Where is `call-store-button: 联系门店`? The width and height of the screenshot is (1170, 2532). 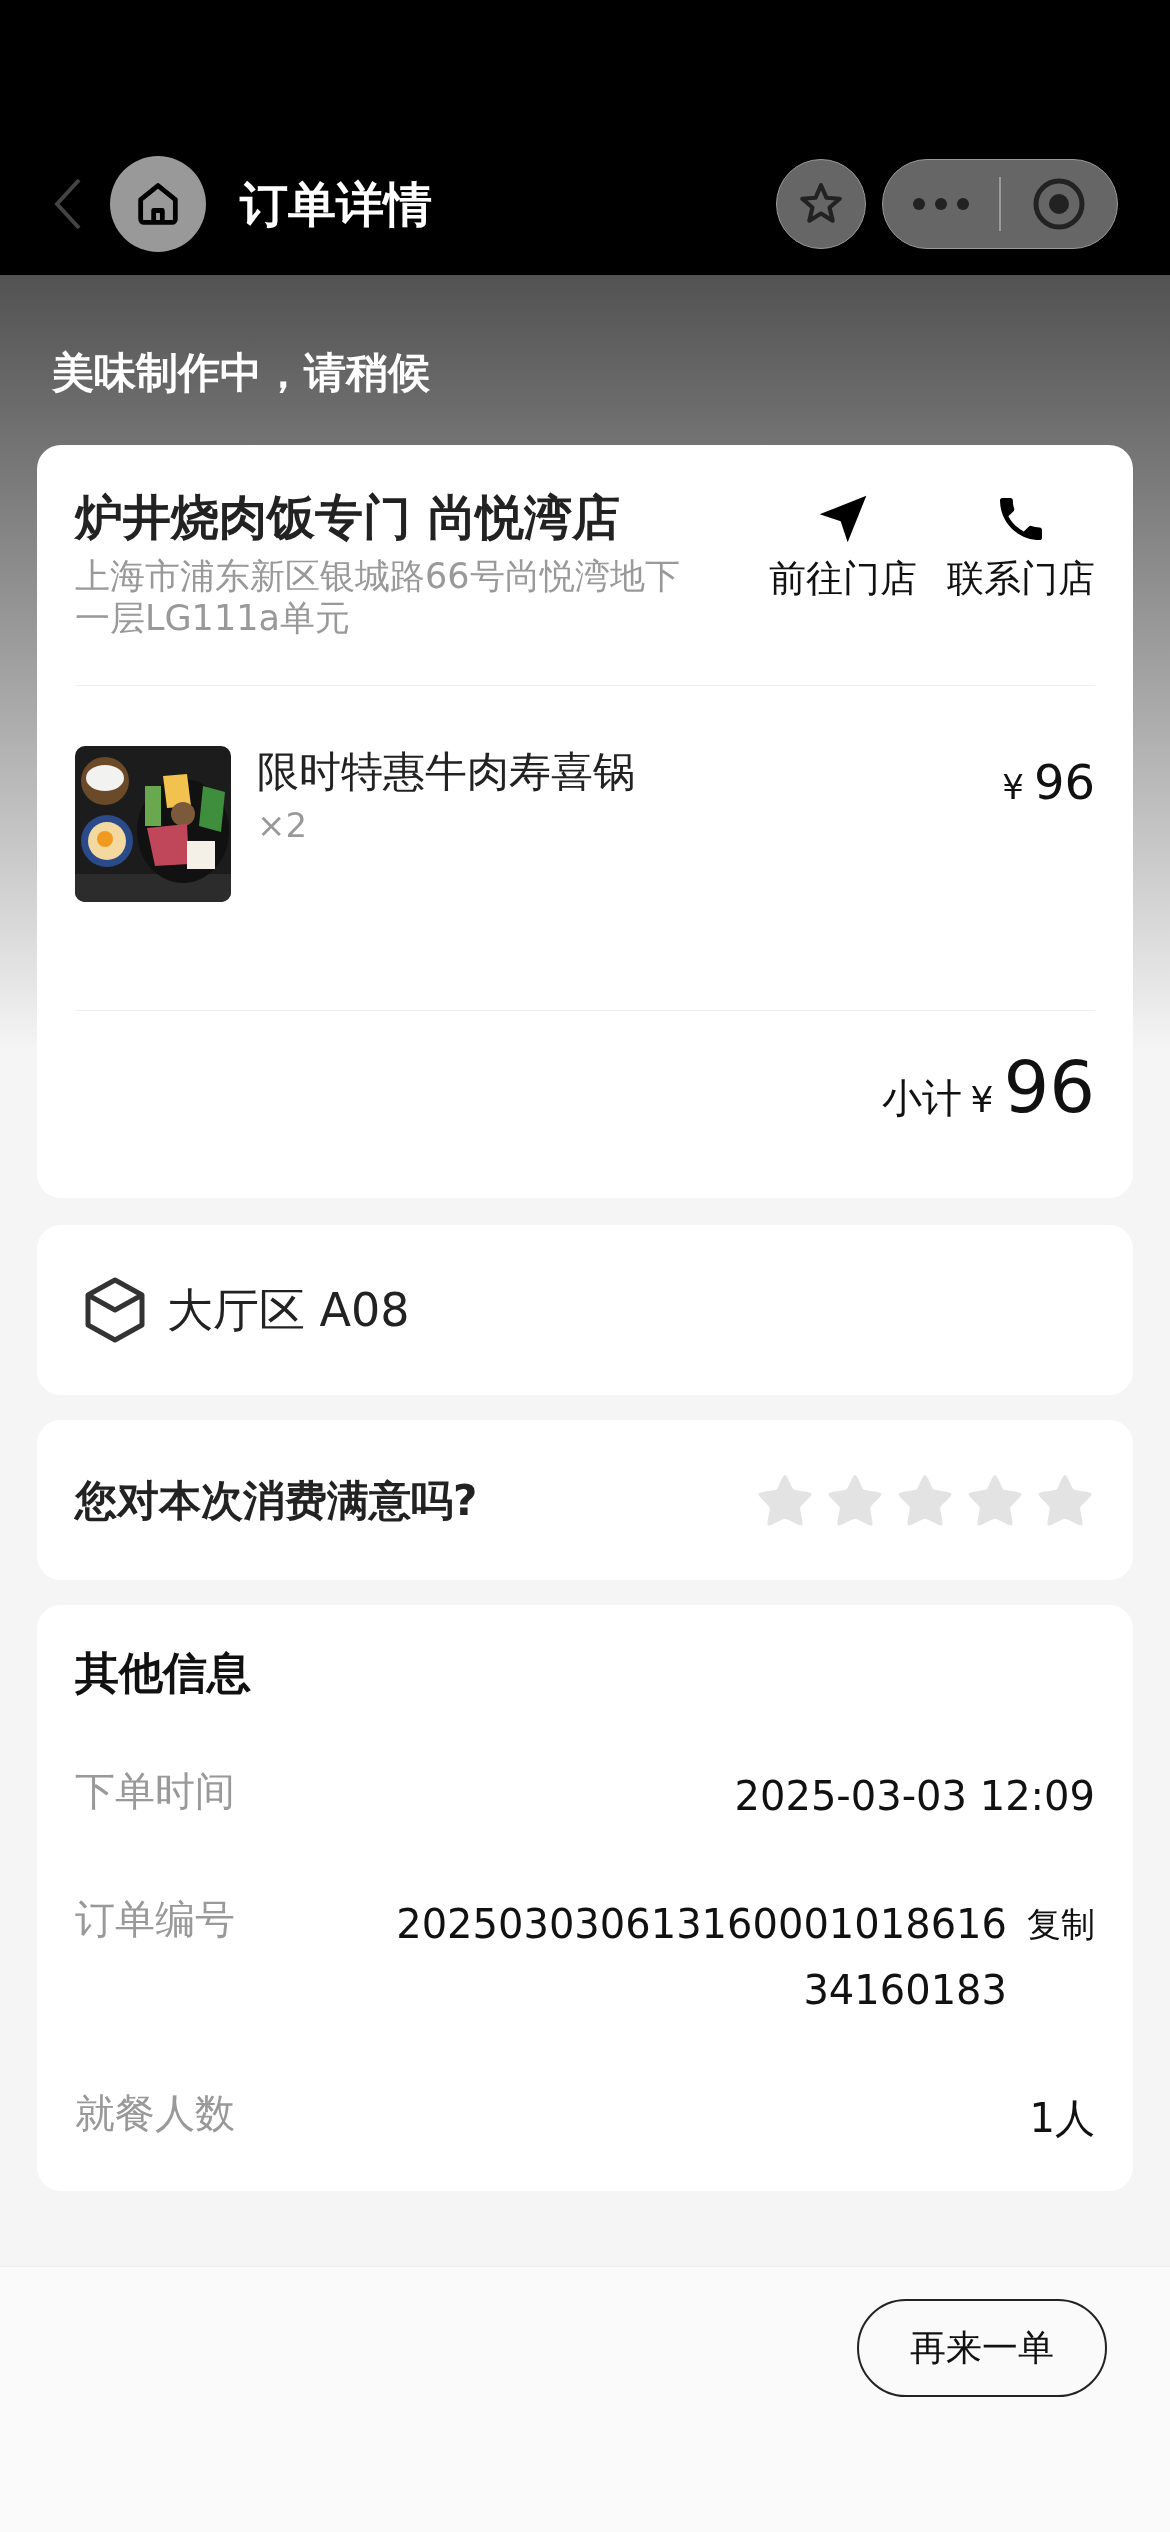
call-store-button: 联系门店 is located at coordinates (1021, 565).